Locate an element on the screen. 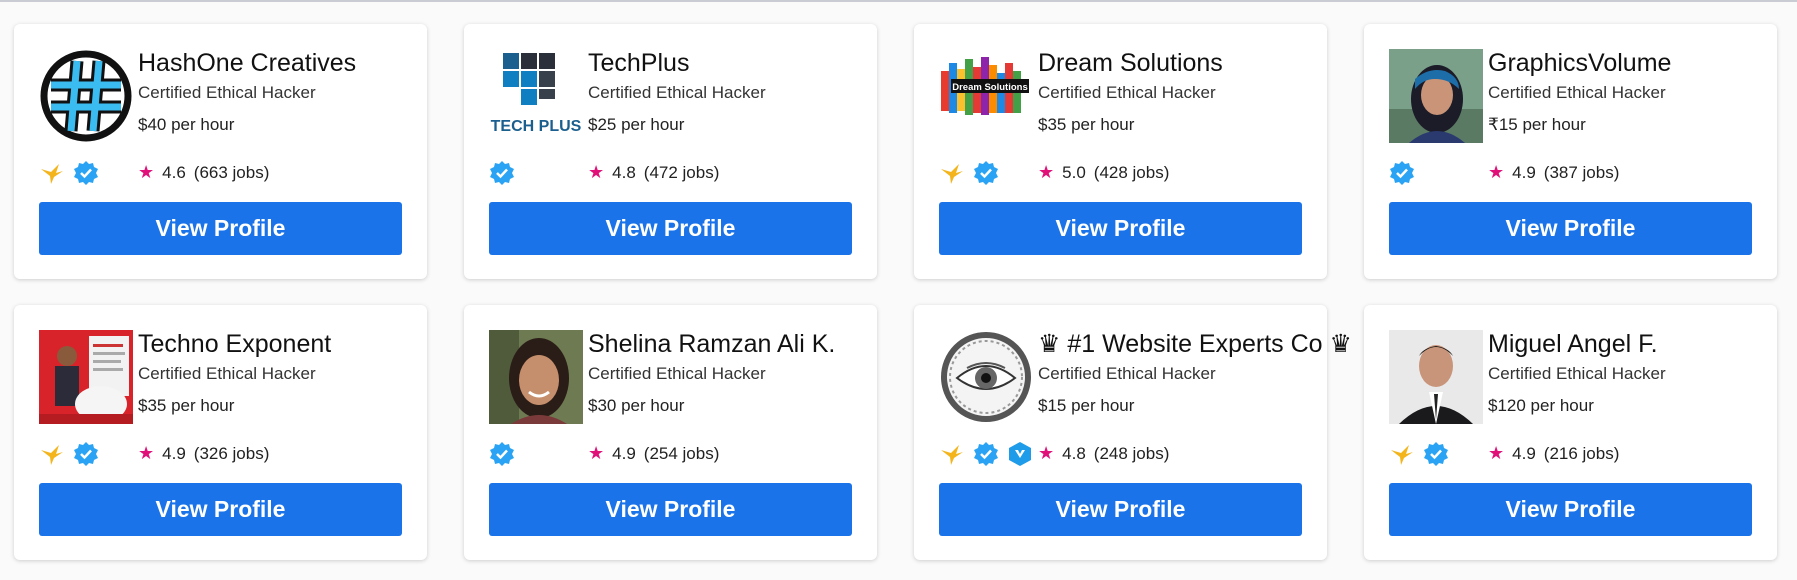 The image size is (1797, 580). techplus-logo-avatar: TECH PLUS is located at coordinates (536, 96).